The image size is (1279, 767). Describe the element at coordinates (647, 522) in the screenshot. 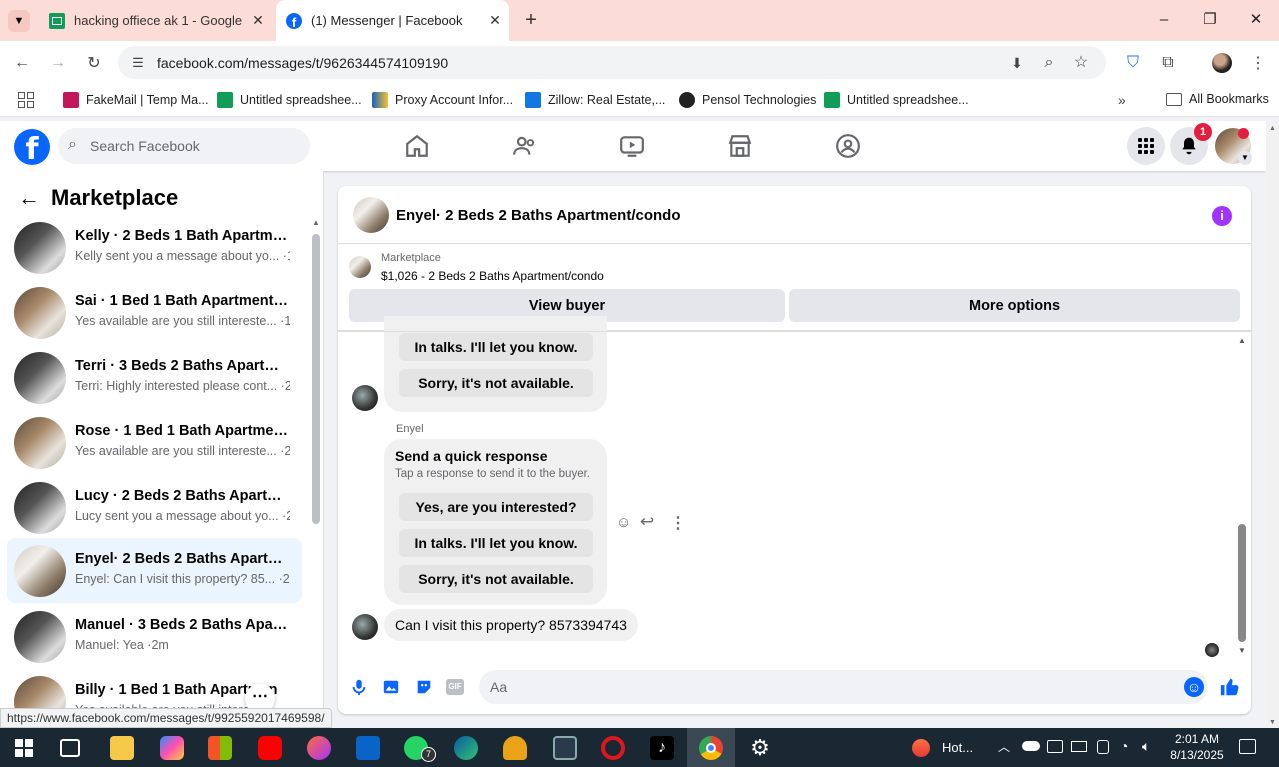

I see `reply-icon: ↩` at that location.